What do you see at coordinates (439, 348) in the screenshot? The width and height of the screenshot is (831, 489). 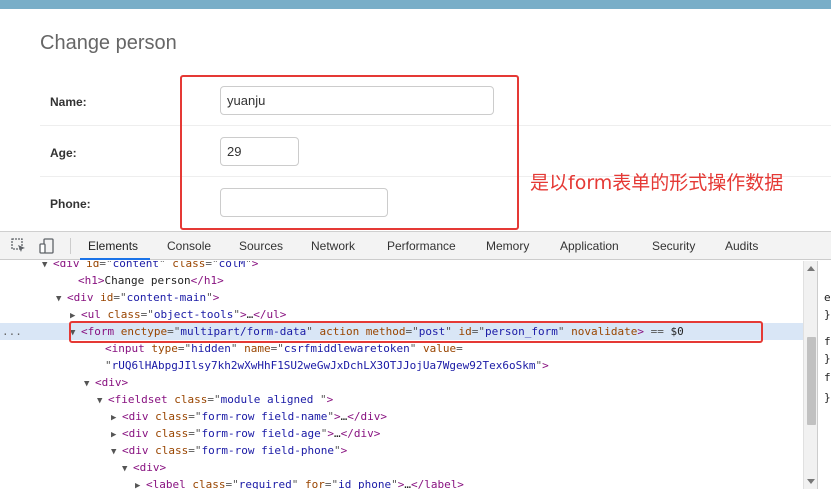 I see `dom-token-attr: value` at bounding box center [439, 348].